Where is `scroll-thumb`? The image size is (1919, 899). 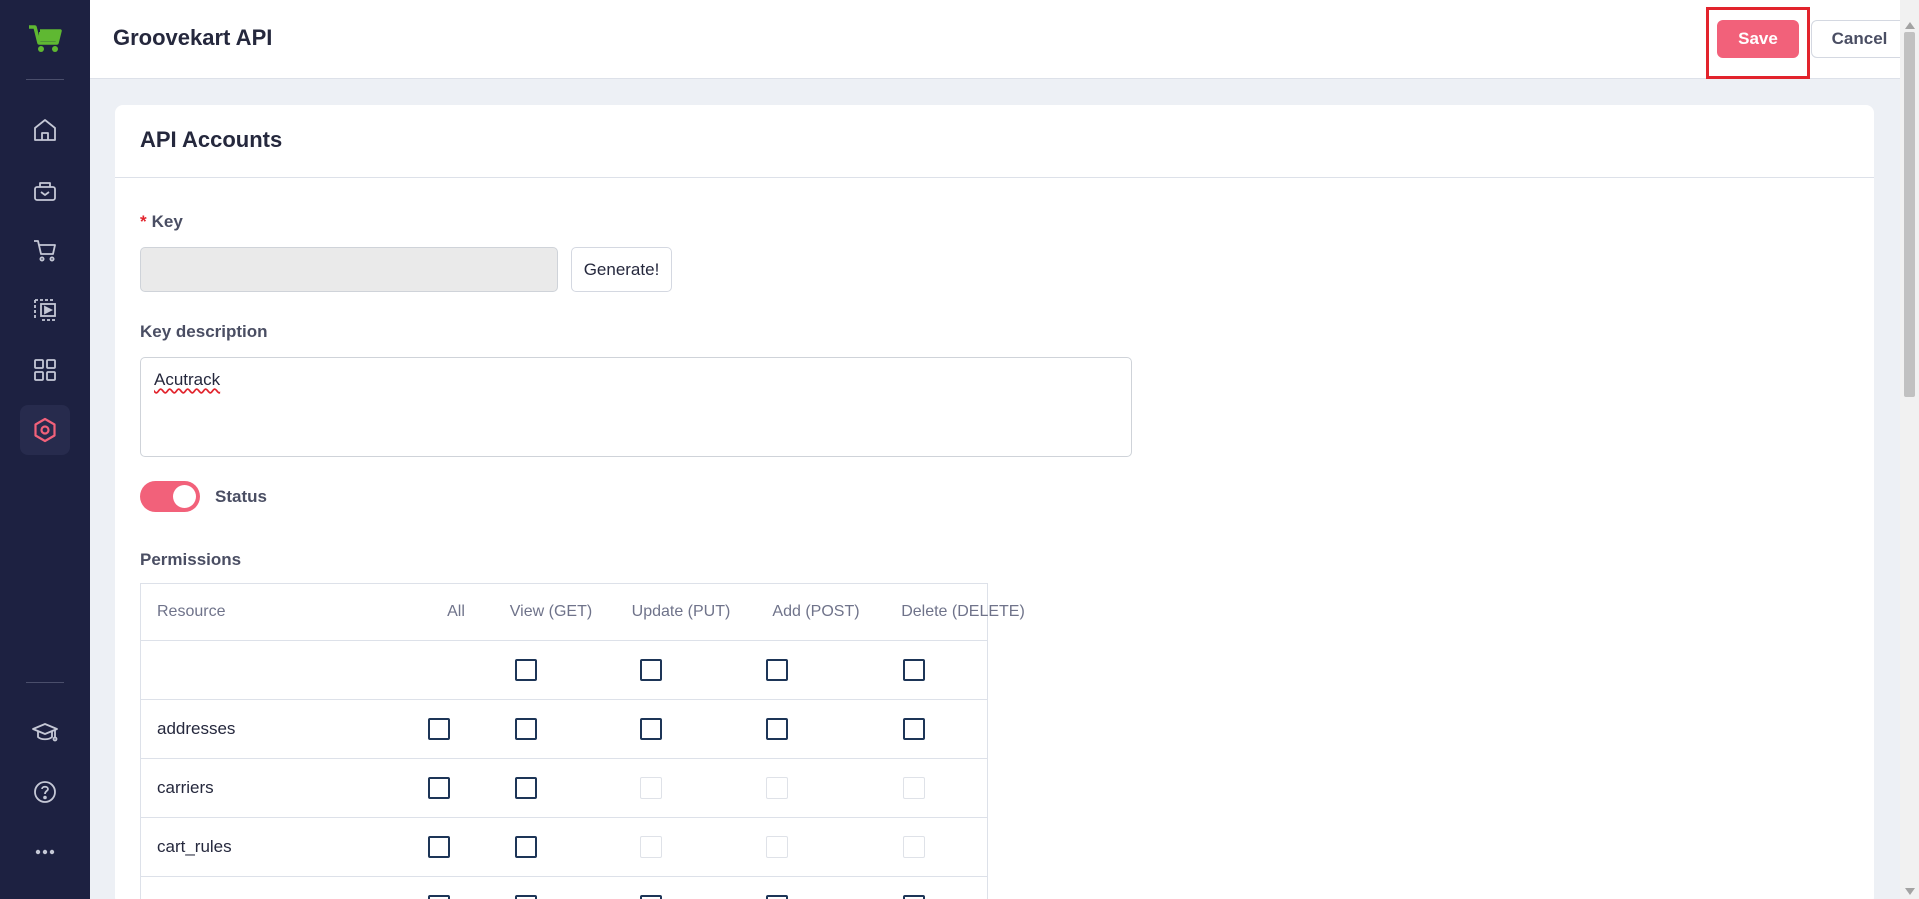 scroll-thumb is located at coordinates (1909, 214).